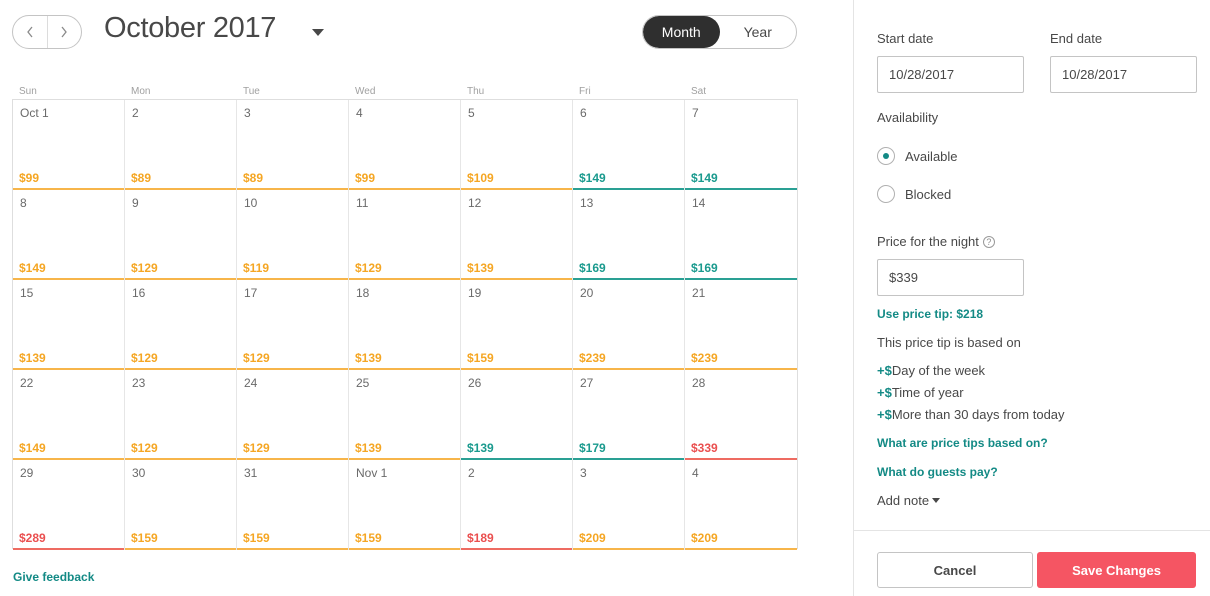 The width and height of the screenshot is (1210, 596). I want to click on calendar-day-cell: 31 $159, so click(293, 505).